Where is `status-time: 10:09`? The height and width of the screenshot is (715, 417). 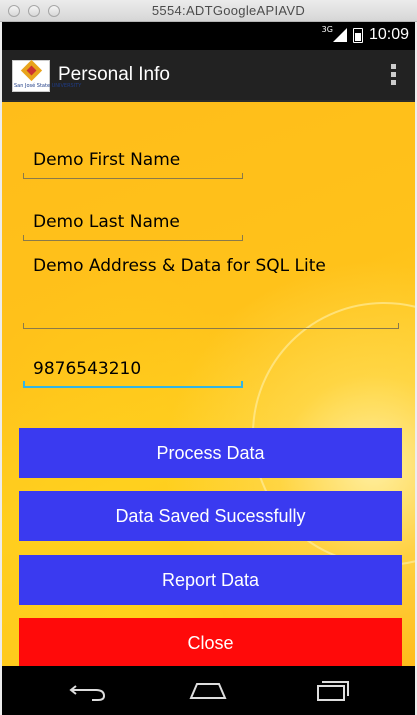
status-time: 10:09 is located at coordinates (388, 34).